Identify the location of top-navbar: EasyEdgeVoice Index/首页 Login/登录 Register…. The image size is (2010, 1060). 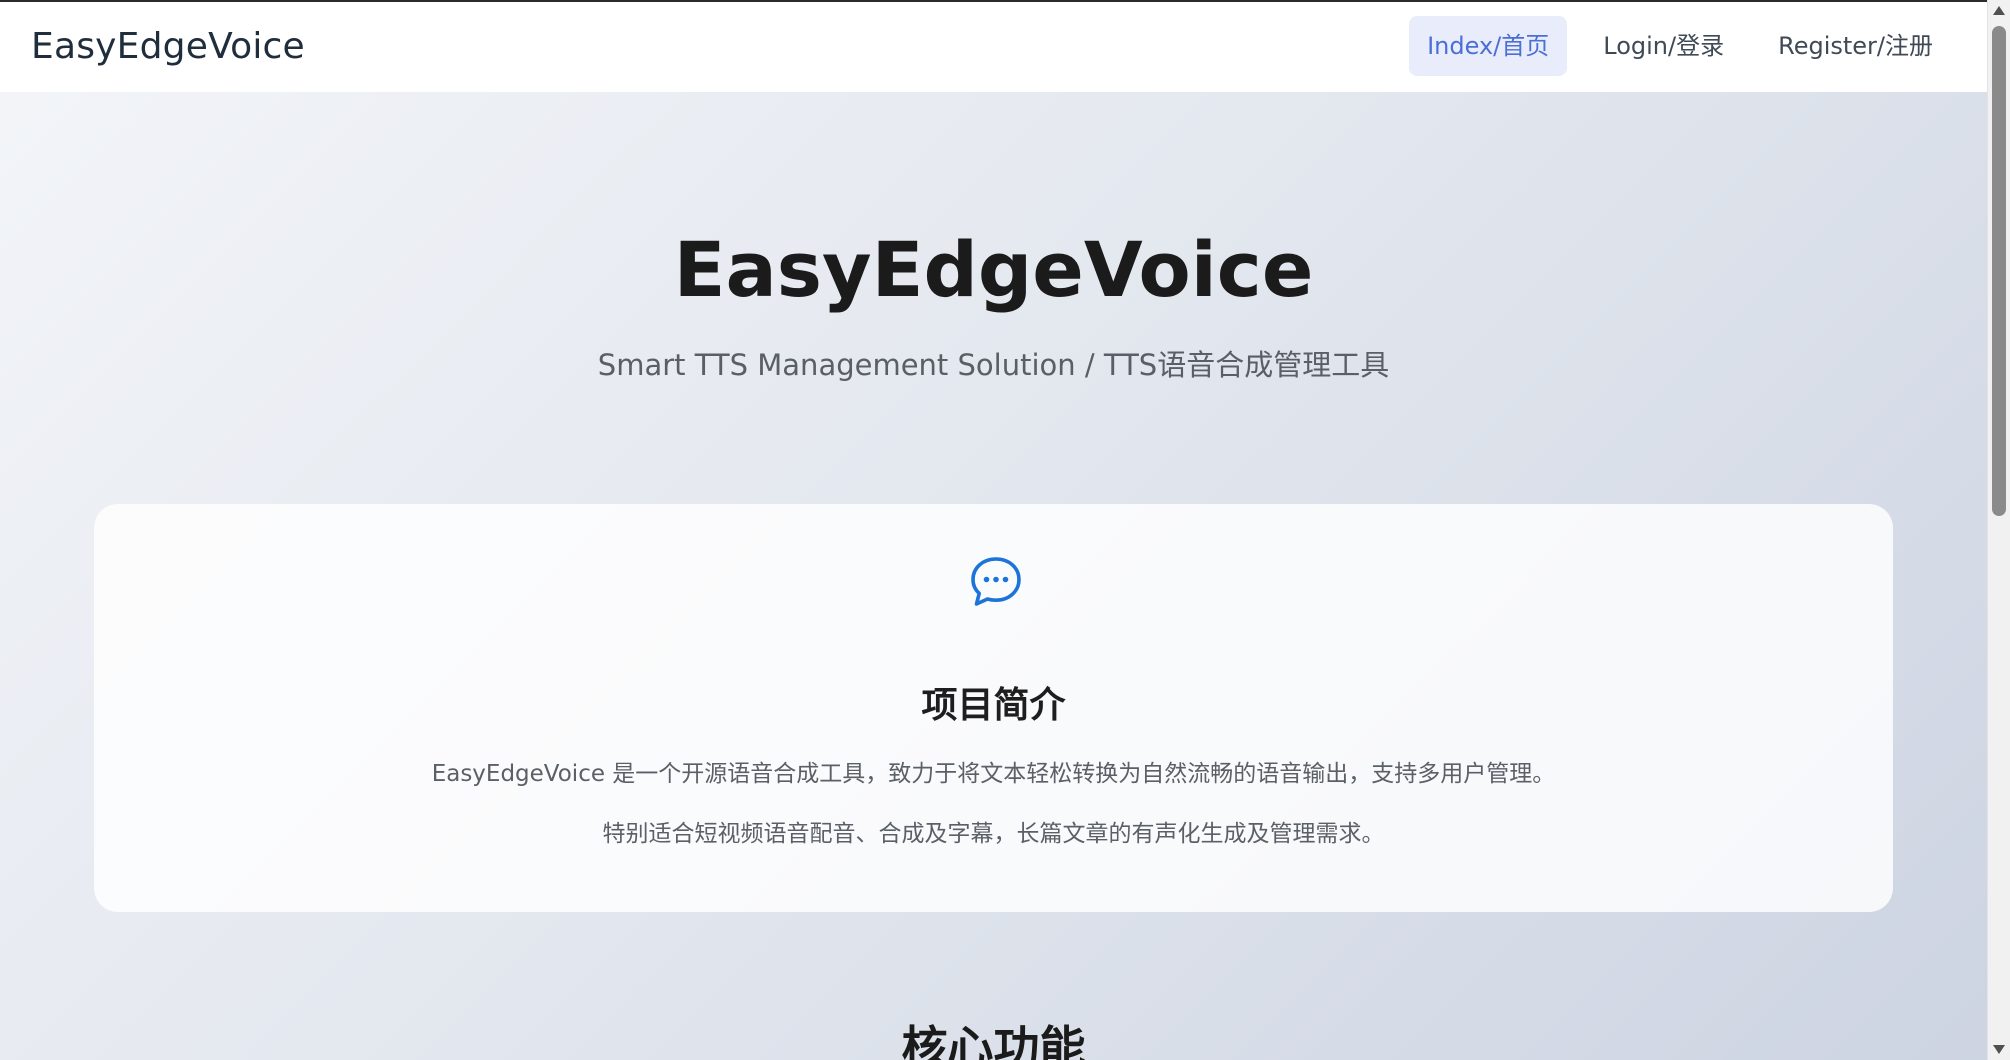
(993, 46).